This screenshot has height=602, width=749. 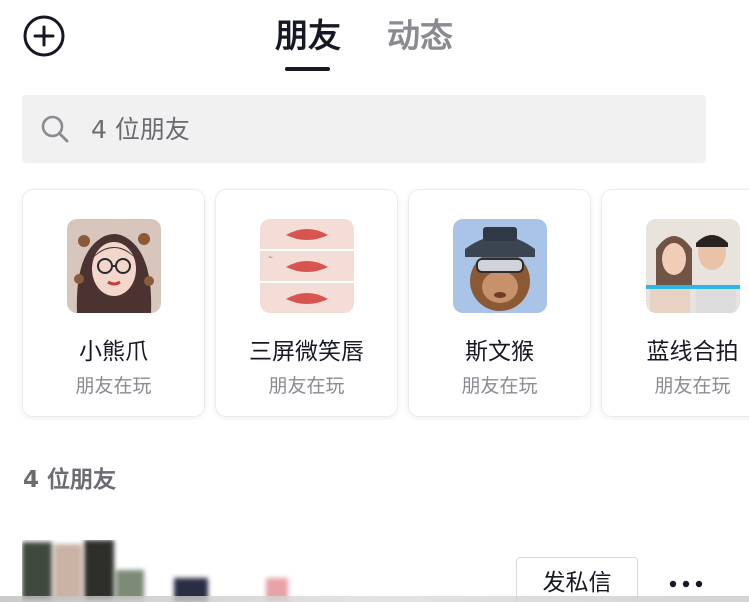 I want to click on effect-card: 斯文猴 朋友在玩, so click(x=499, y=303).